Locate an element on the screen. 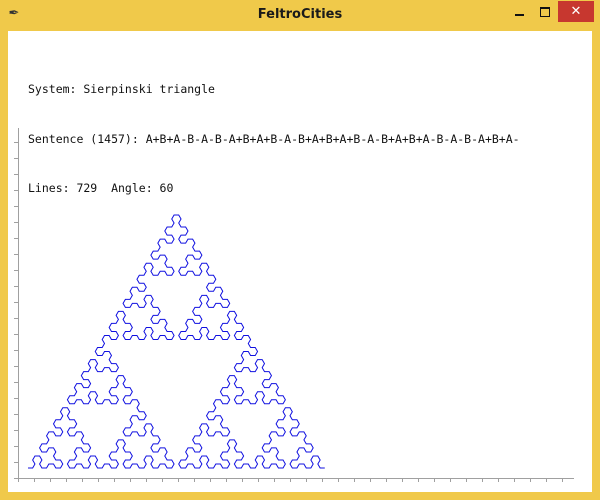  maximize-icon is located at coordinates (545, 11).